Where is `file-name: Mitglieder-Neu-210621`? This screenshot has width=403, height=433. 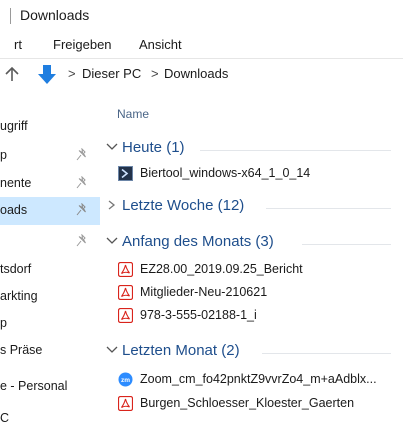 file-name: Mitglieder-Neu-210621 is located at coordinates (204, 292).